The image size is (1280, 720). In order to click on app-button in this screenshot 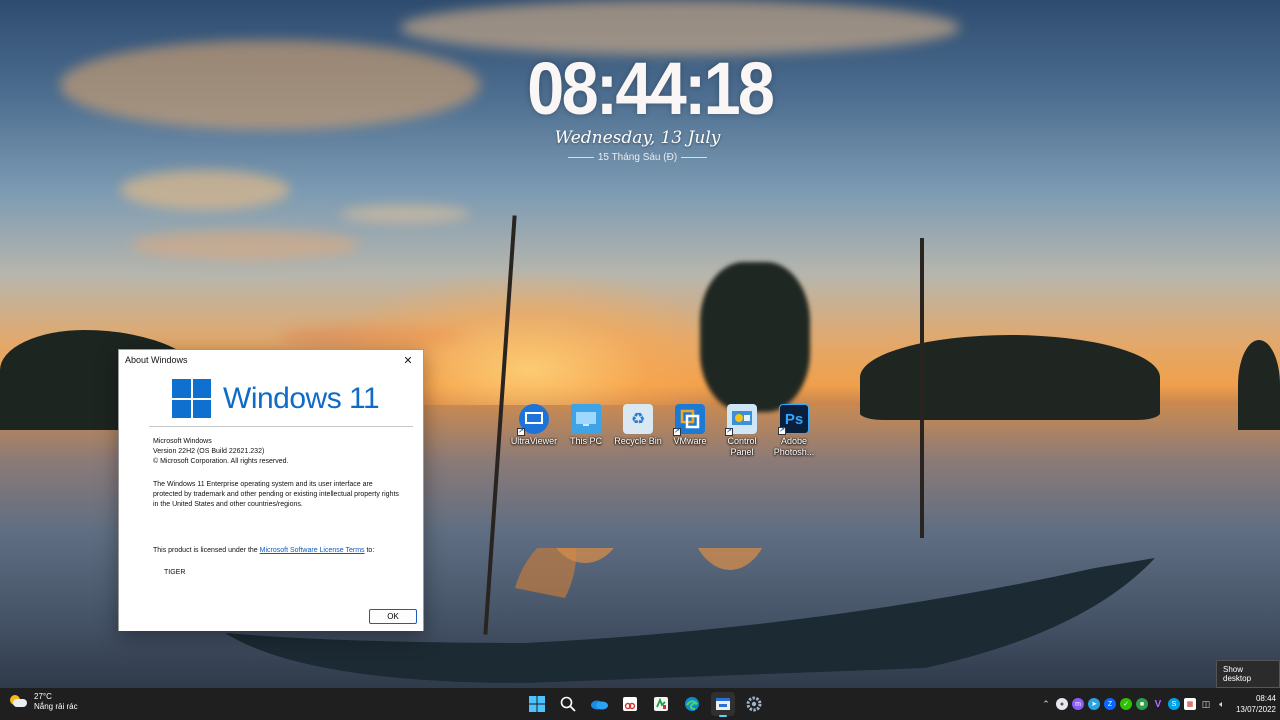, I will do `click(661, 704)`.